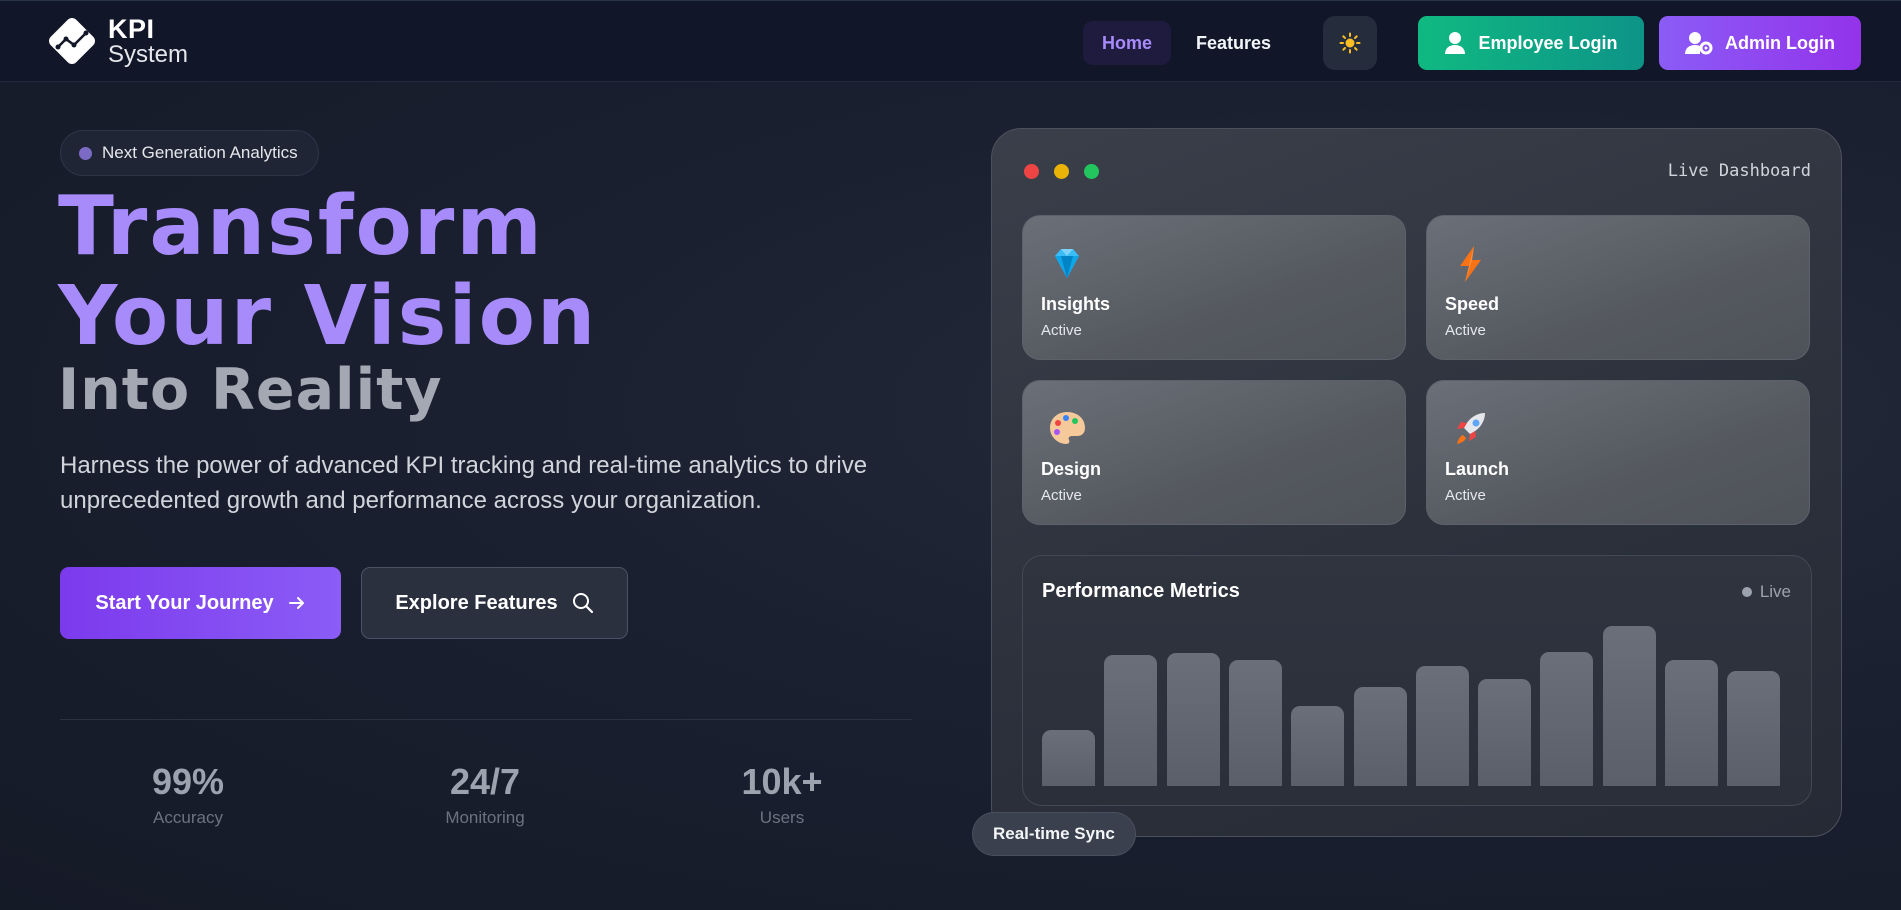 This screenshot has width=1901, height=910. Describe the element at coordinates (1472, 304) in the screenshot. I see `card-title: Speed` at that location.